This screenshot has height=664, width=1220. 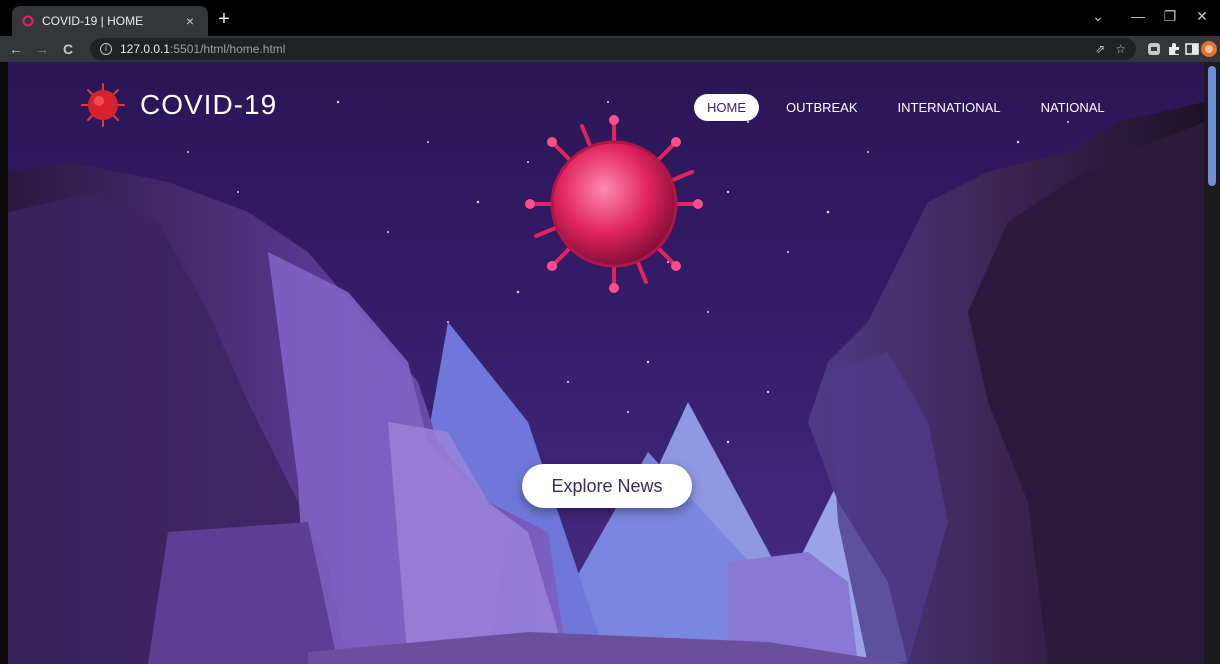 I want to click on profile-avatar-icon, so click(x=1209, y=49).